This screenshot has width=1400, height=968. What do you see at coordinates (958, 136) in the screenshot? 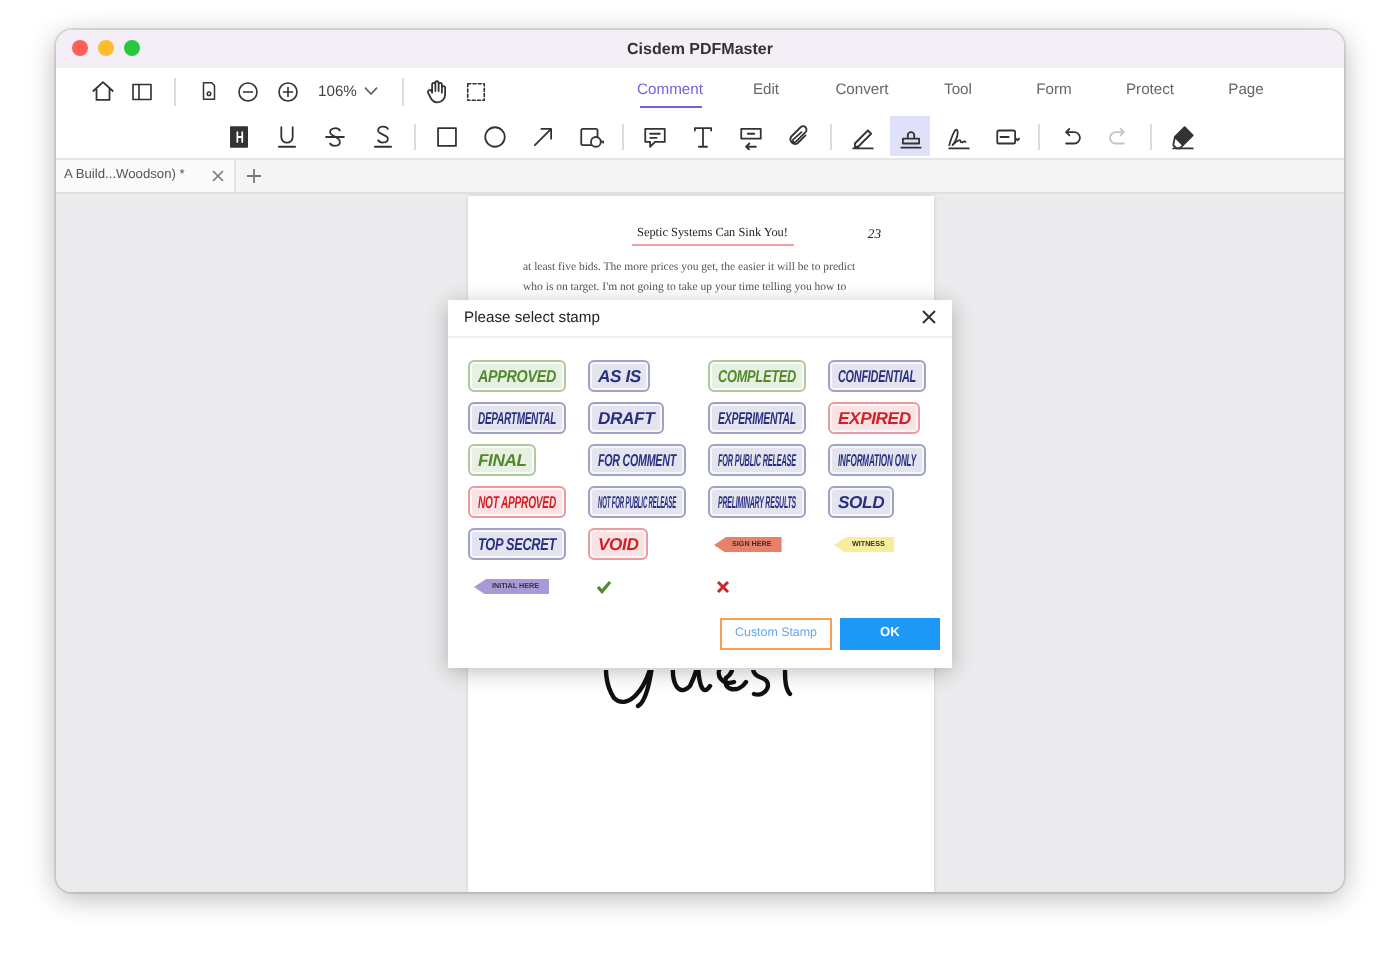
I see `signature-icon` at bounding box center [958, 136].